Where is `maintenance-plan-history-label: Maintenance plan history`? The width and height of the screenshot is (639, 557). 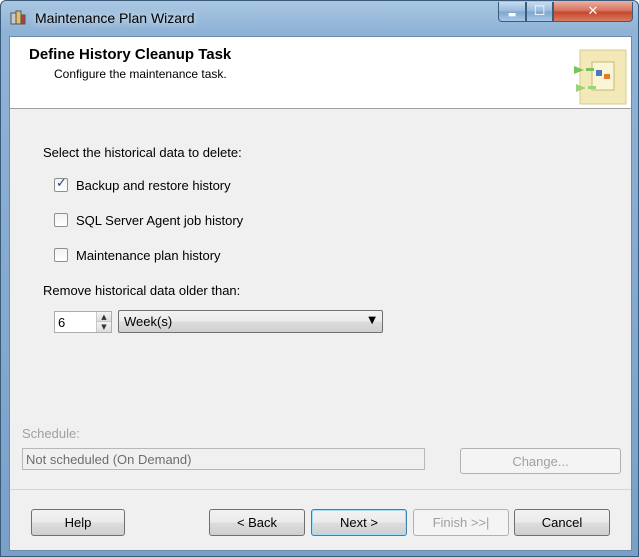
maintenance-plan-history-label: Maintenance plan history is located at coordinates (148, 255).